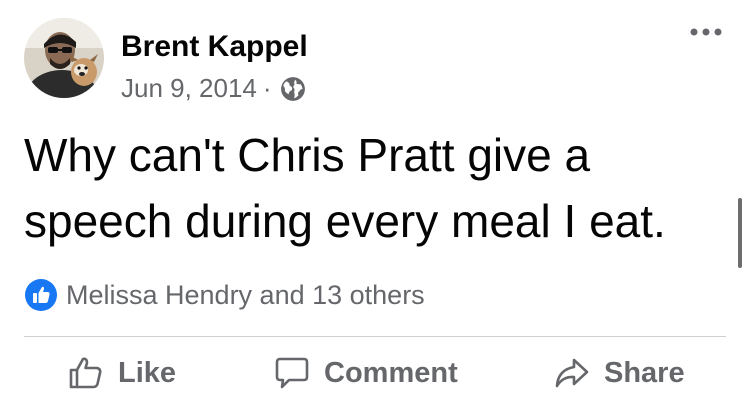  I want to click on like-label: Like, so click(147, 372).